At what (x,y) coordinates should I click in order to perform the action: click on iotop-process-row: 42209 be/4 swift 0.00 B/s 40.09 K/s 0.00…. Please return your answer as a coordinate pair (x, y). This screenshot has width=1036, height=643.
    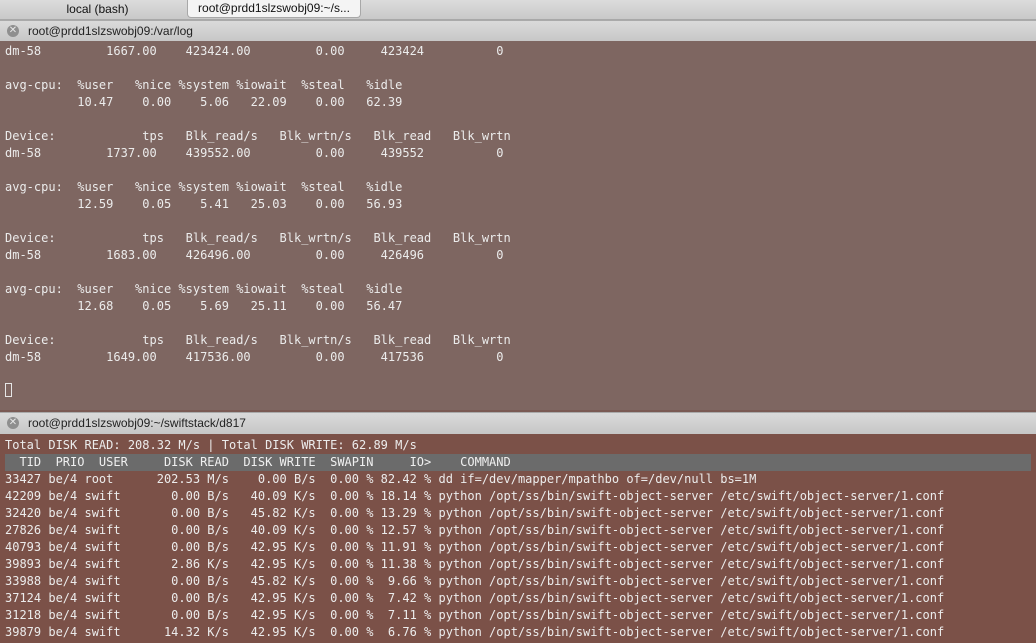
    Looking at the image, I should click on (475, 496).